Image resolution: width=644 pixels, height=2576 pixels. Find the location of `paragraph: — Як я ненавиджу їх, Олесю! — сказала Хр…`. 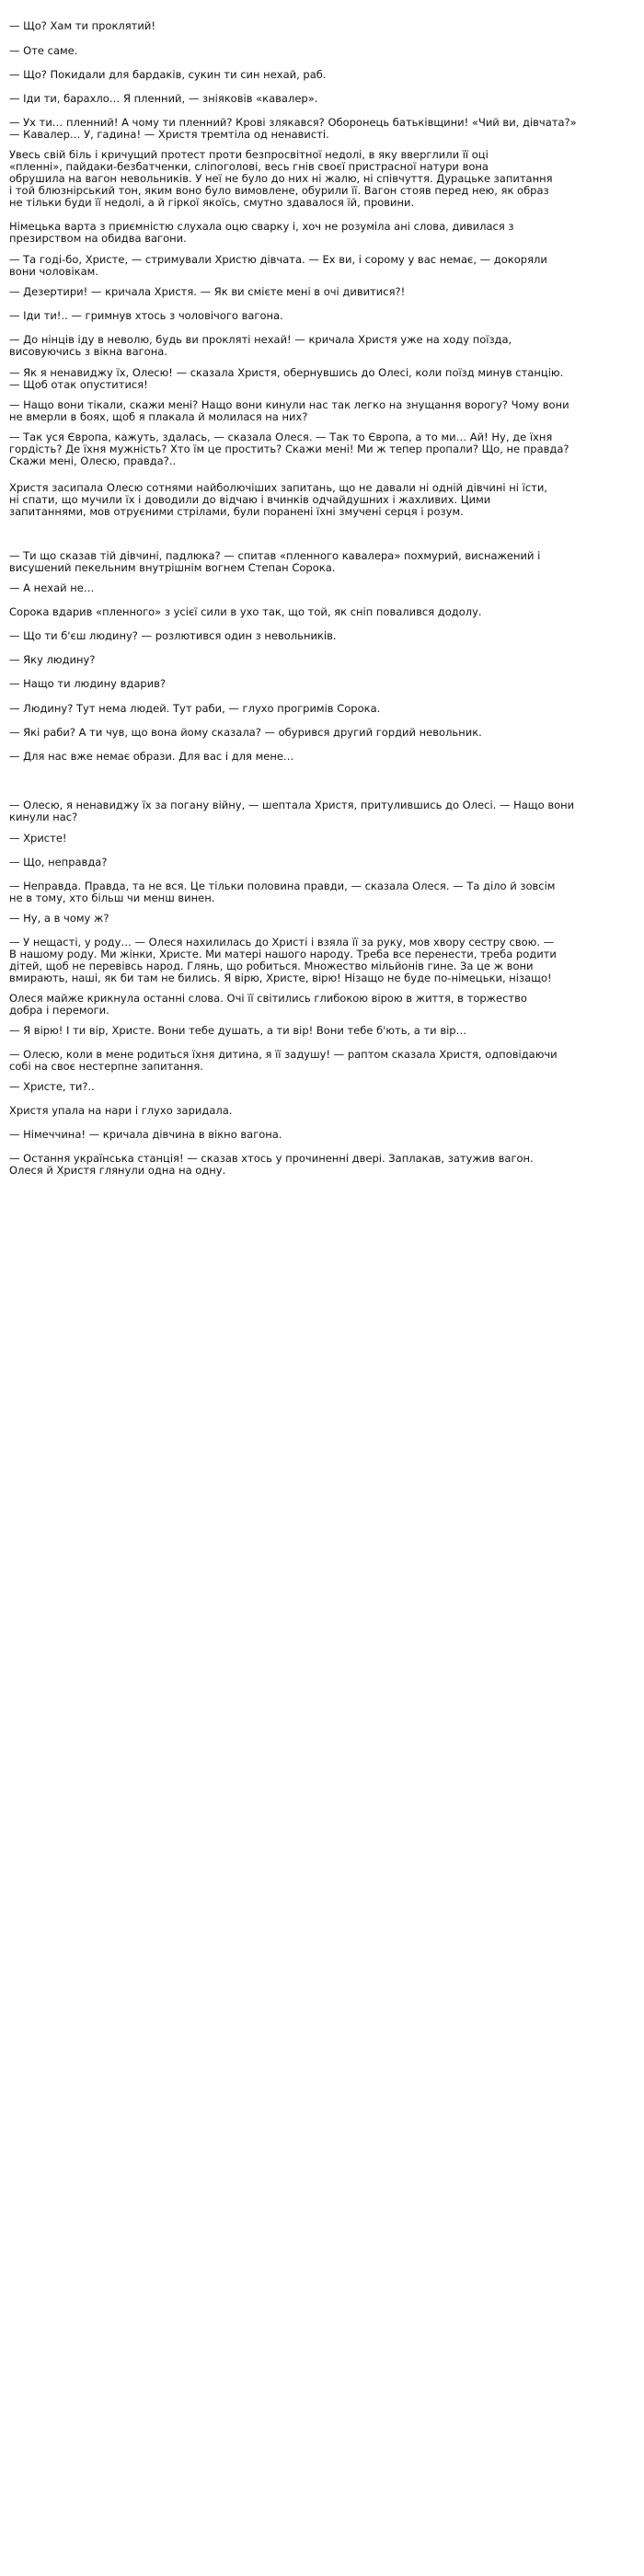

paragraph: — Як я ненавиджу їх, Олесю! — сказала Хр… is located at coordinates (286, 378).